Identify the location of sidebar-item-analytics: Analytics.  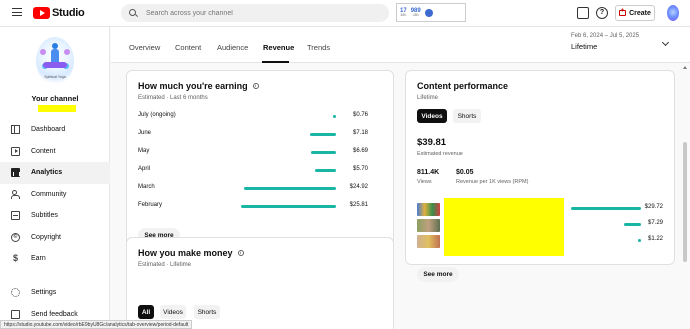
(55, 173).